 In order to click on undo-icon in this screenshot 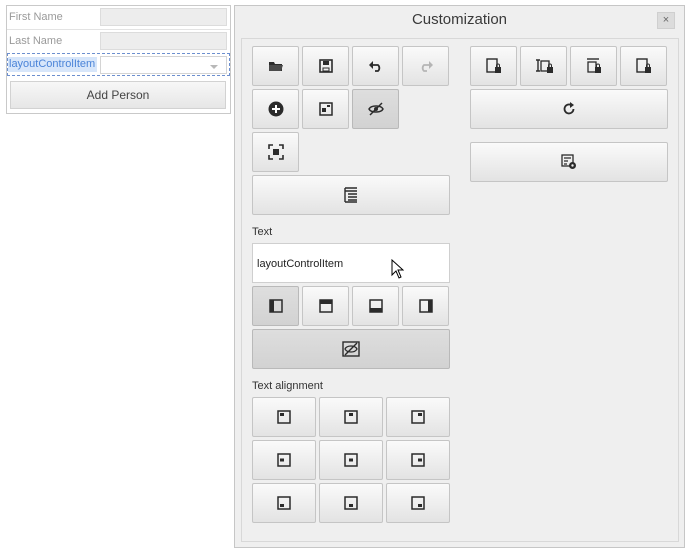, I will do `click(375, 66)`.